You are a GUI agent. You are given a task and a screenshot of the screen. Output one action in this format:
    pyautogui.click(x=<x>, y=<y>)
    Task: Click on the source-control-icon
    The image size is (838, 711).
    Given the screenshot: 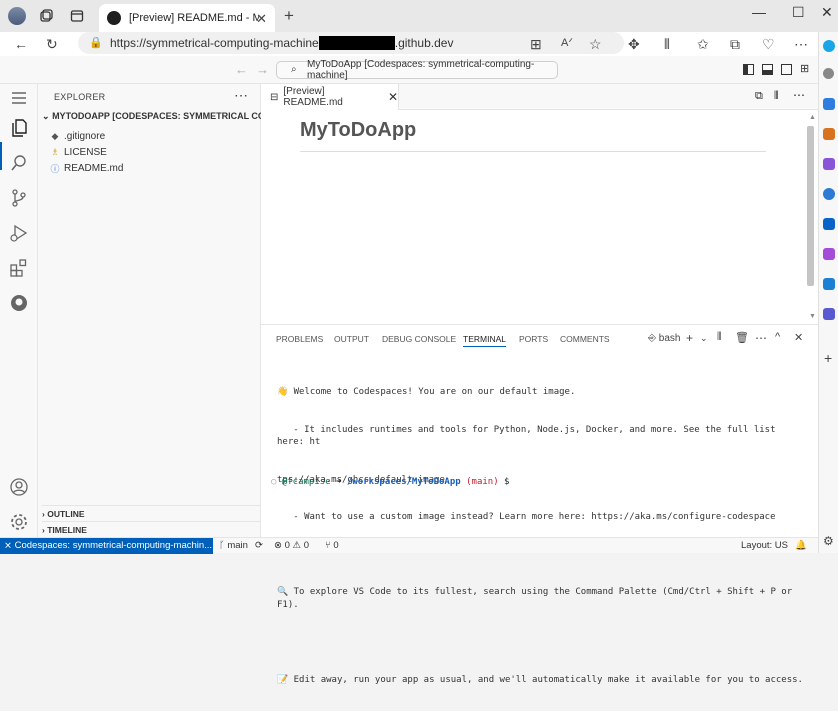 What is the action you would take?
    pyautogui.click(x=19, y=198)
    